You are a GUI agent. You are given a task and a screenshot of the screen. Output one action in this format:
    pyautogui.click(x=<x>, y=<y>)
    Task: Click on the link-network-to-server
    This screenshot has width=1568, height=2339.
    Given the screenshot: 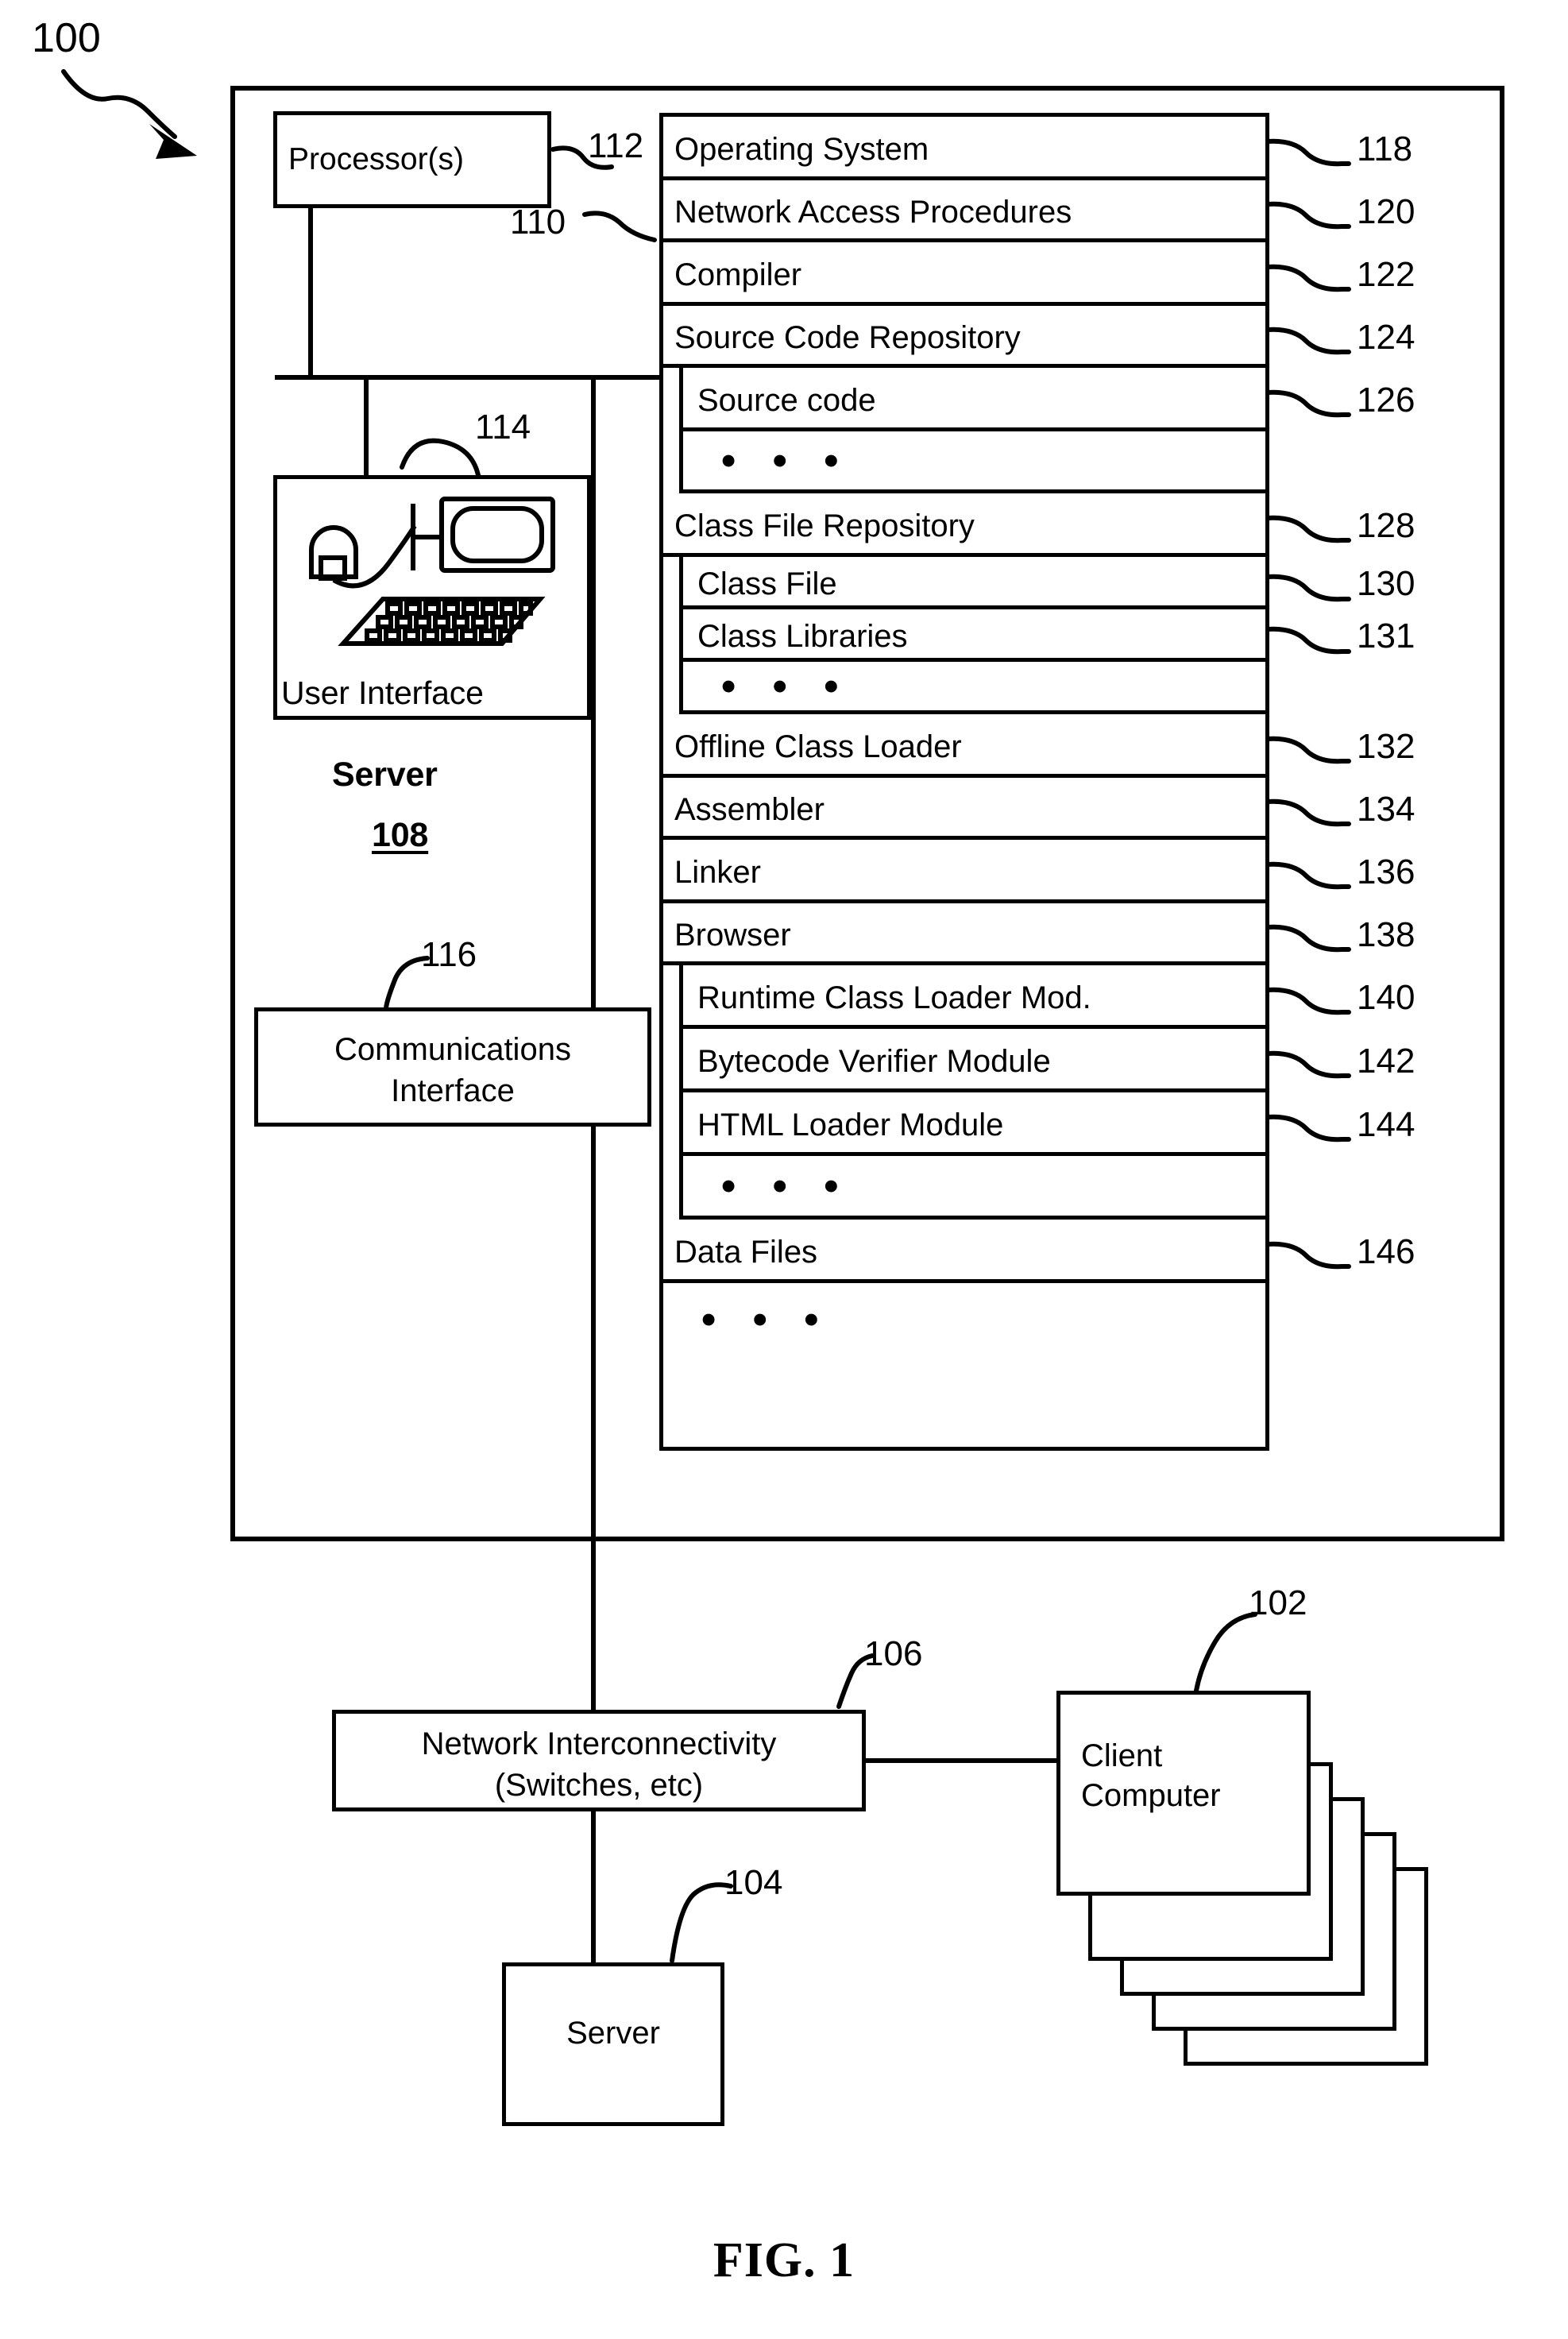 What is the action you would take?
    pyautogui.click(x=593, y=1887)
    